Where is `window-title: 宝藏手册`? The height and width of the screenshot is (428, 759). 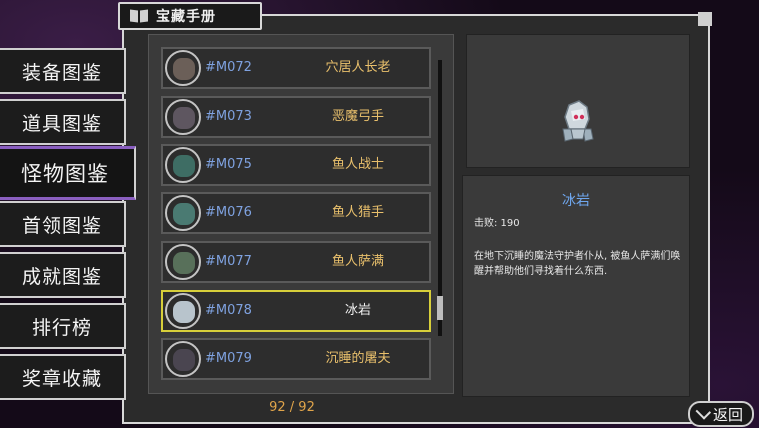 window-title: 宝藏手册 is located at coordinates (186, 17).